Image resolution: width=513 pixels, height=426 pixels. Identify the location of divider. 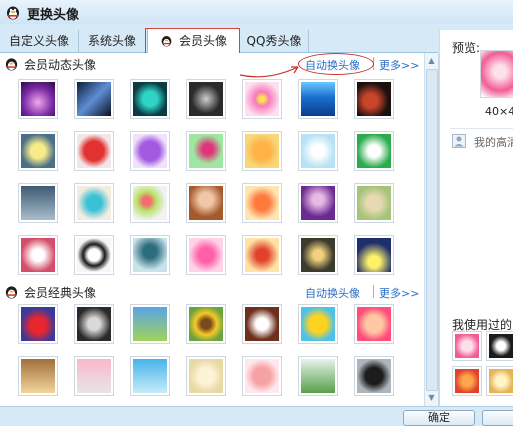
(481, 128).